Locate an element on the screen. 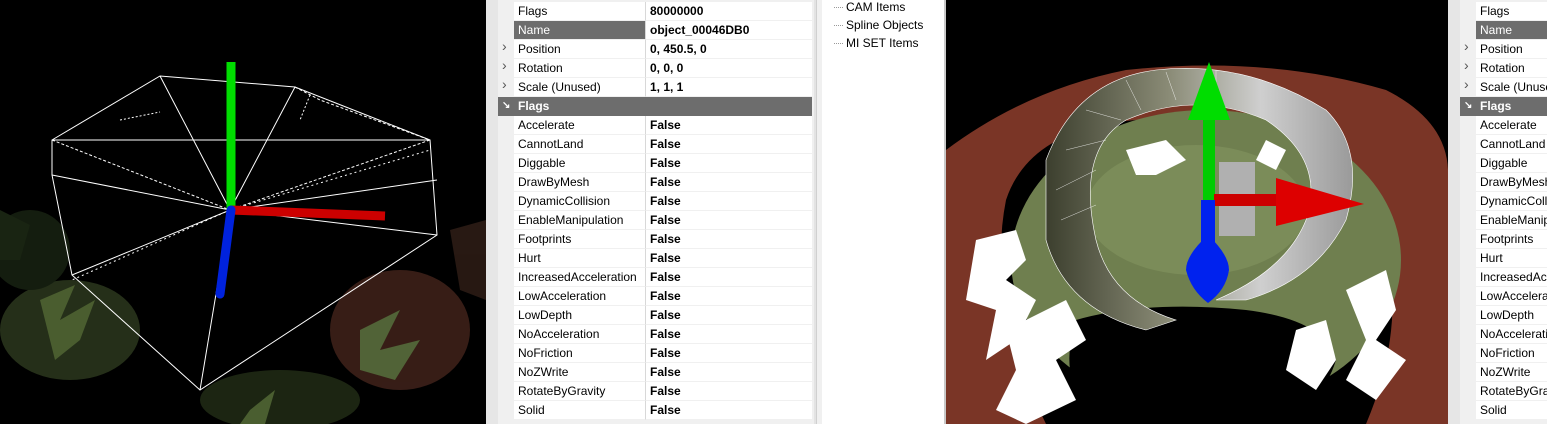 Image resolution: width=1547 pixels, height=424 pixels. property-value: 0, 450.5, 0 is located at coordinates (728, 49).